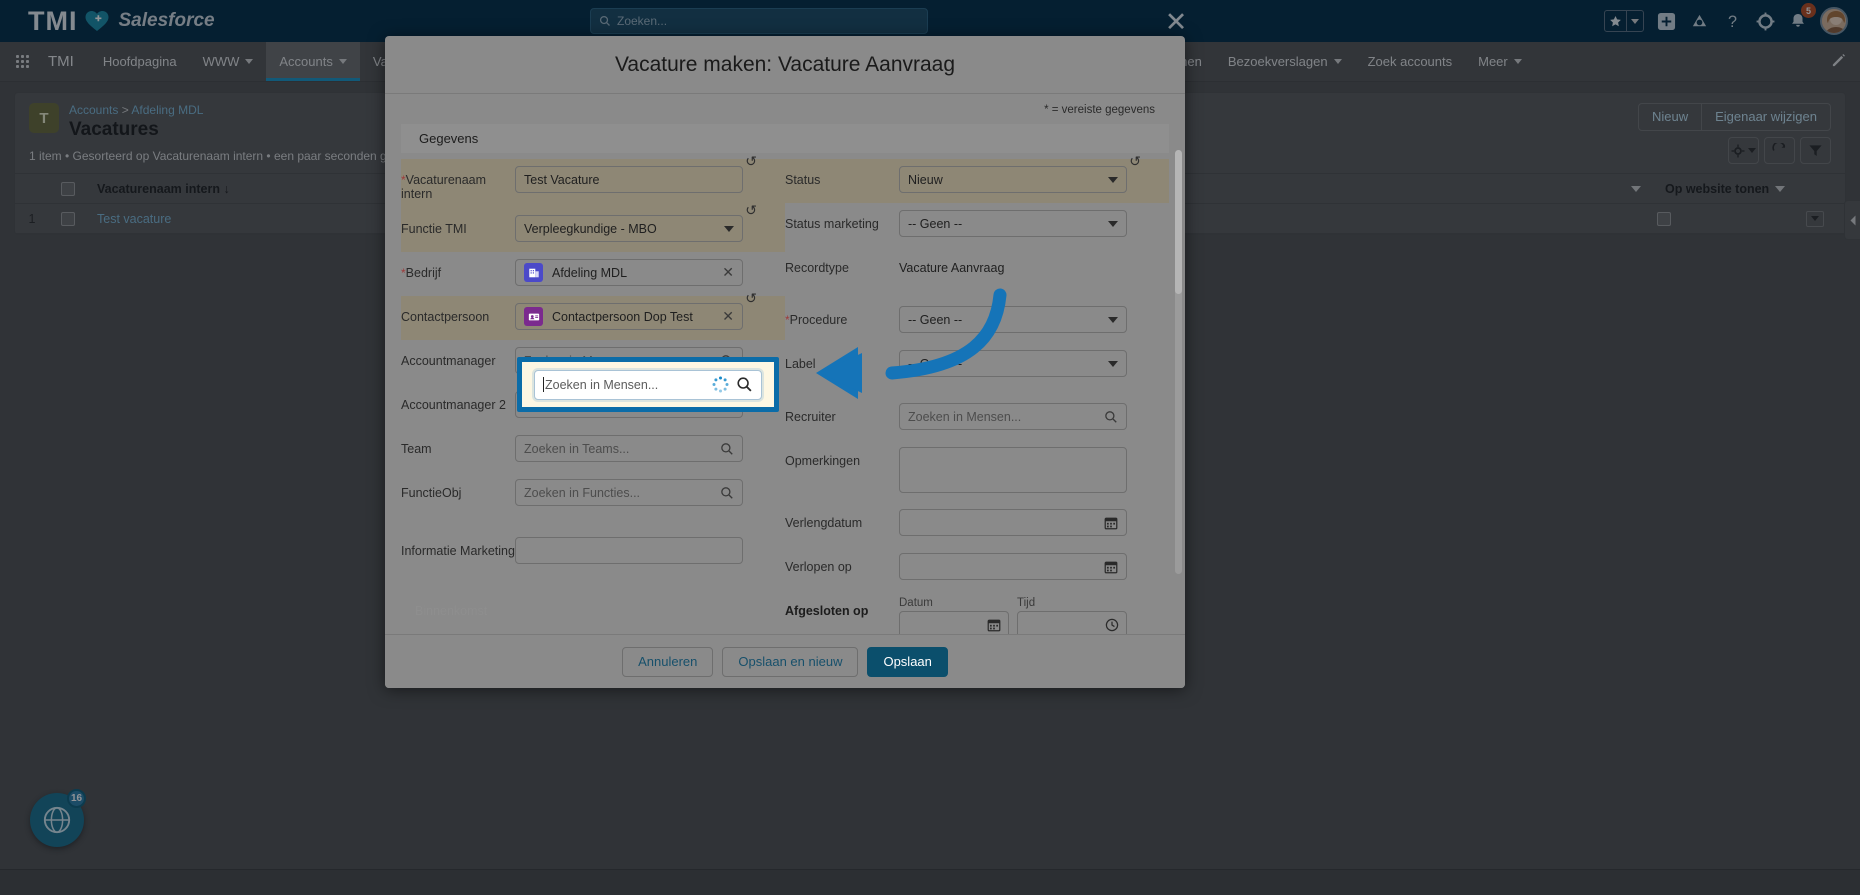 The width and height of the screenshot is (1860, 895). I want to click on field-procedure: *Procedure -- Geen --, so click(977, 321).